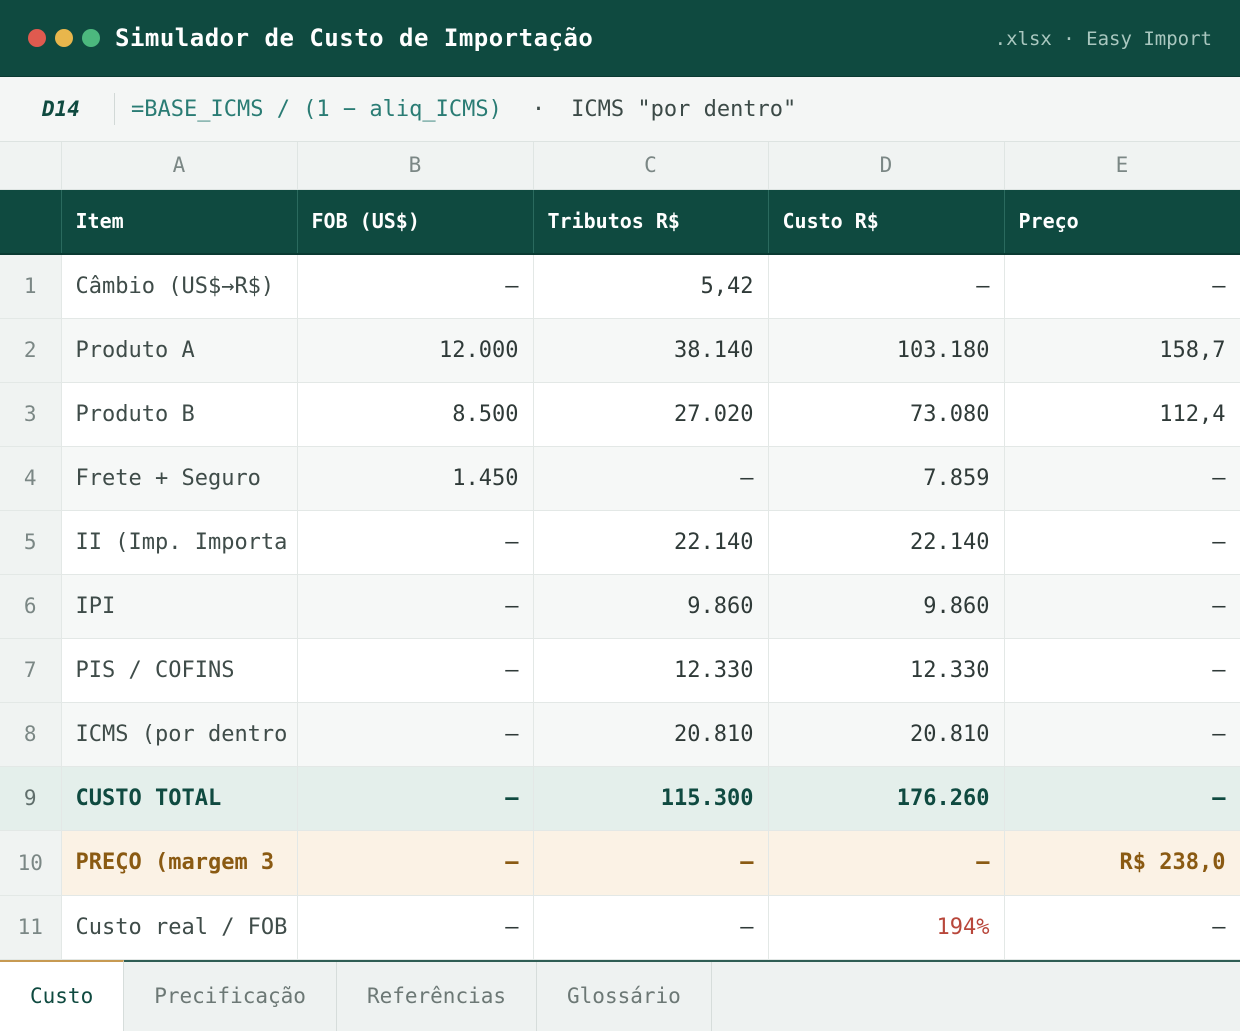  Describe the element at coordinates (31, 927) in the screenshot. I see `row-number: 11` at that location.